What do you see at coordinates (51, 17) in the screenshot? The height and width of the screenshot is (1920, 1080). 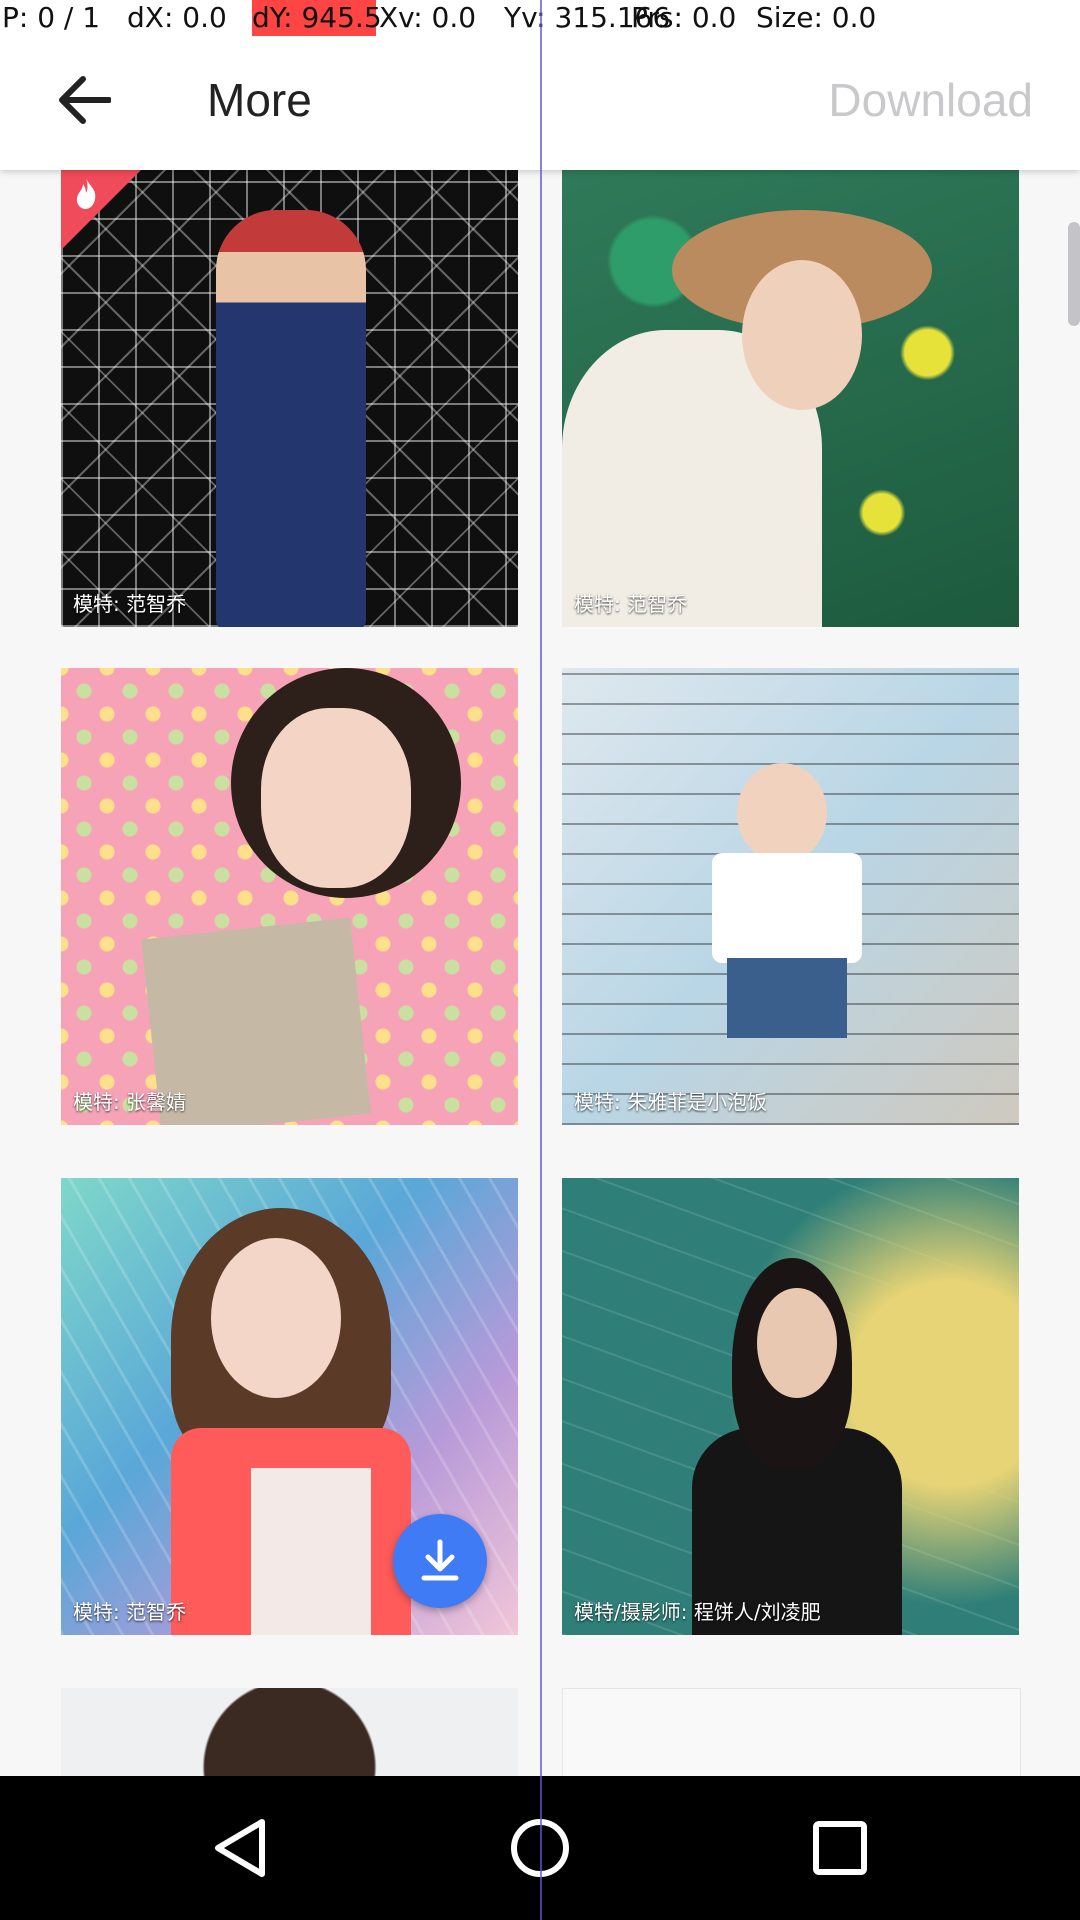 I see `debug-pointer-count: P: 0 / 1` at bounding box center [51, 17].